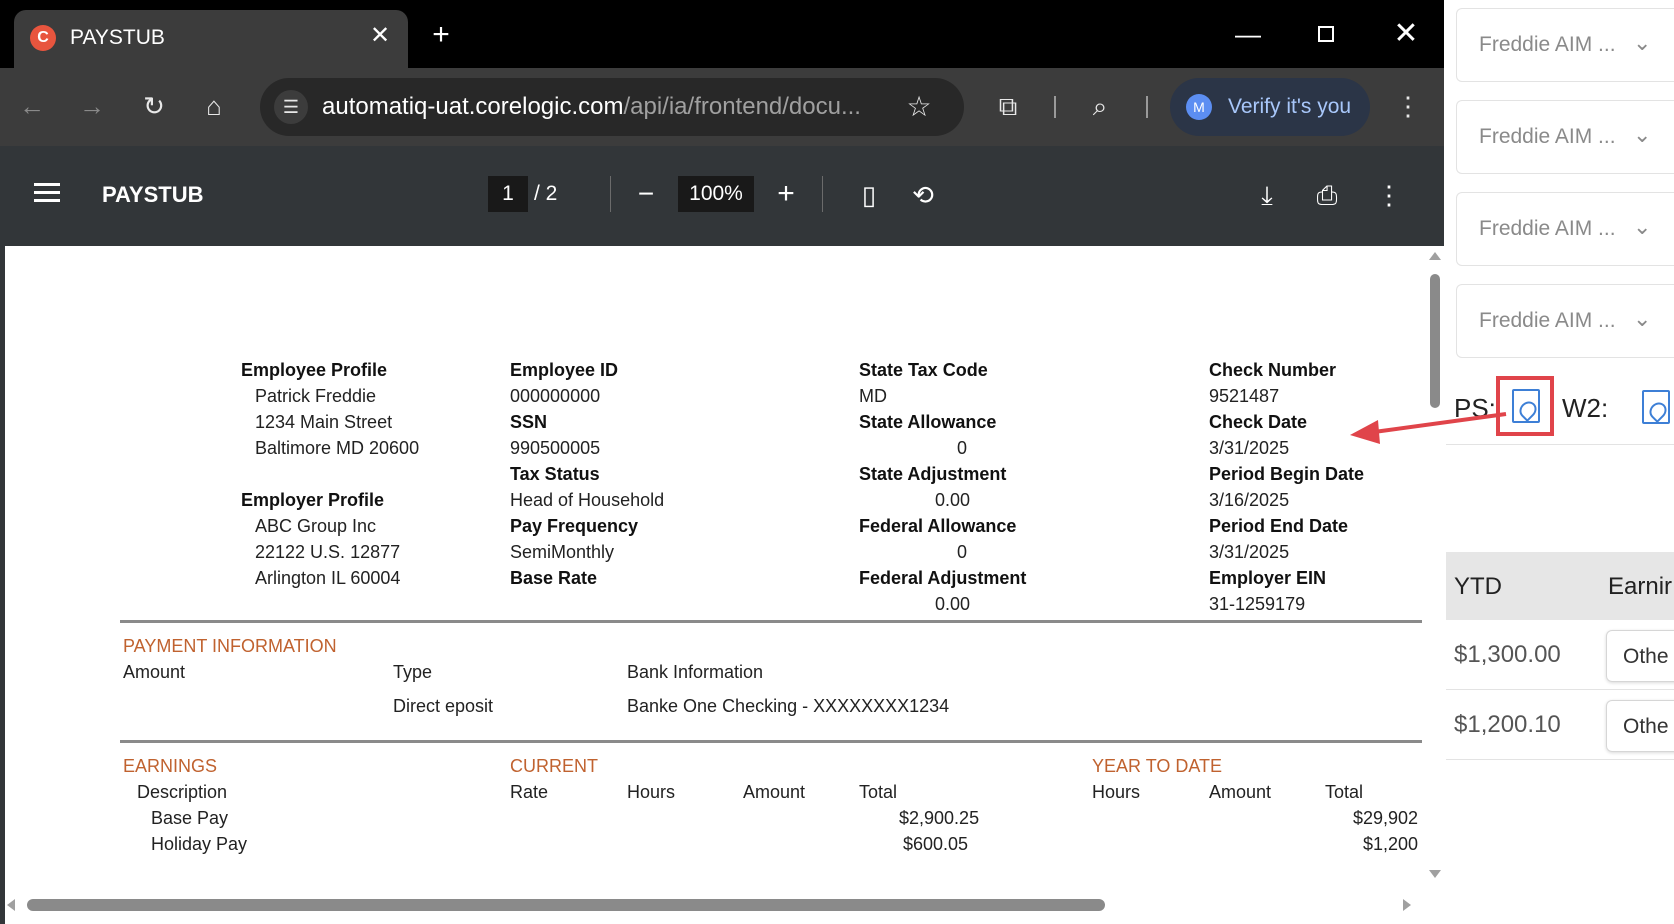  What do you see at coordinates (1560, 725) in the screenshot?
I see `table-row: $1,200.10 Othe` at bounding box center [1560, 725].